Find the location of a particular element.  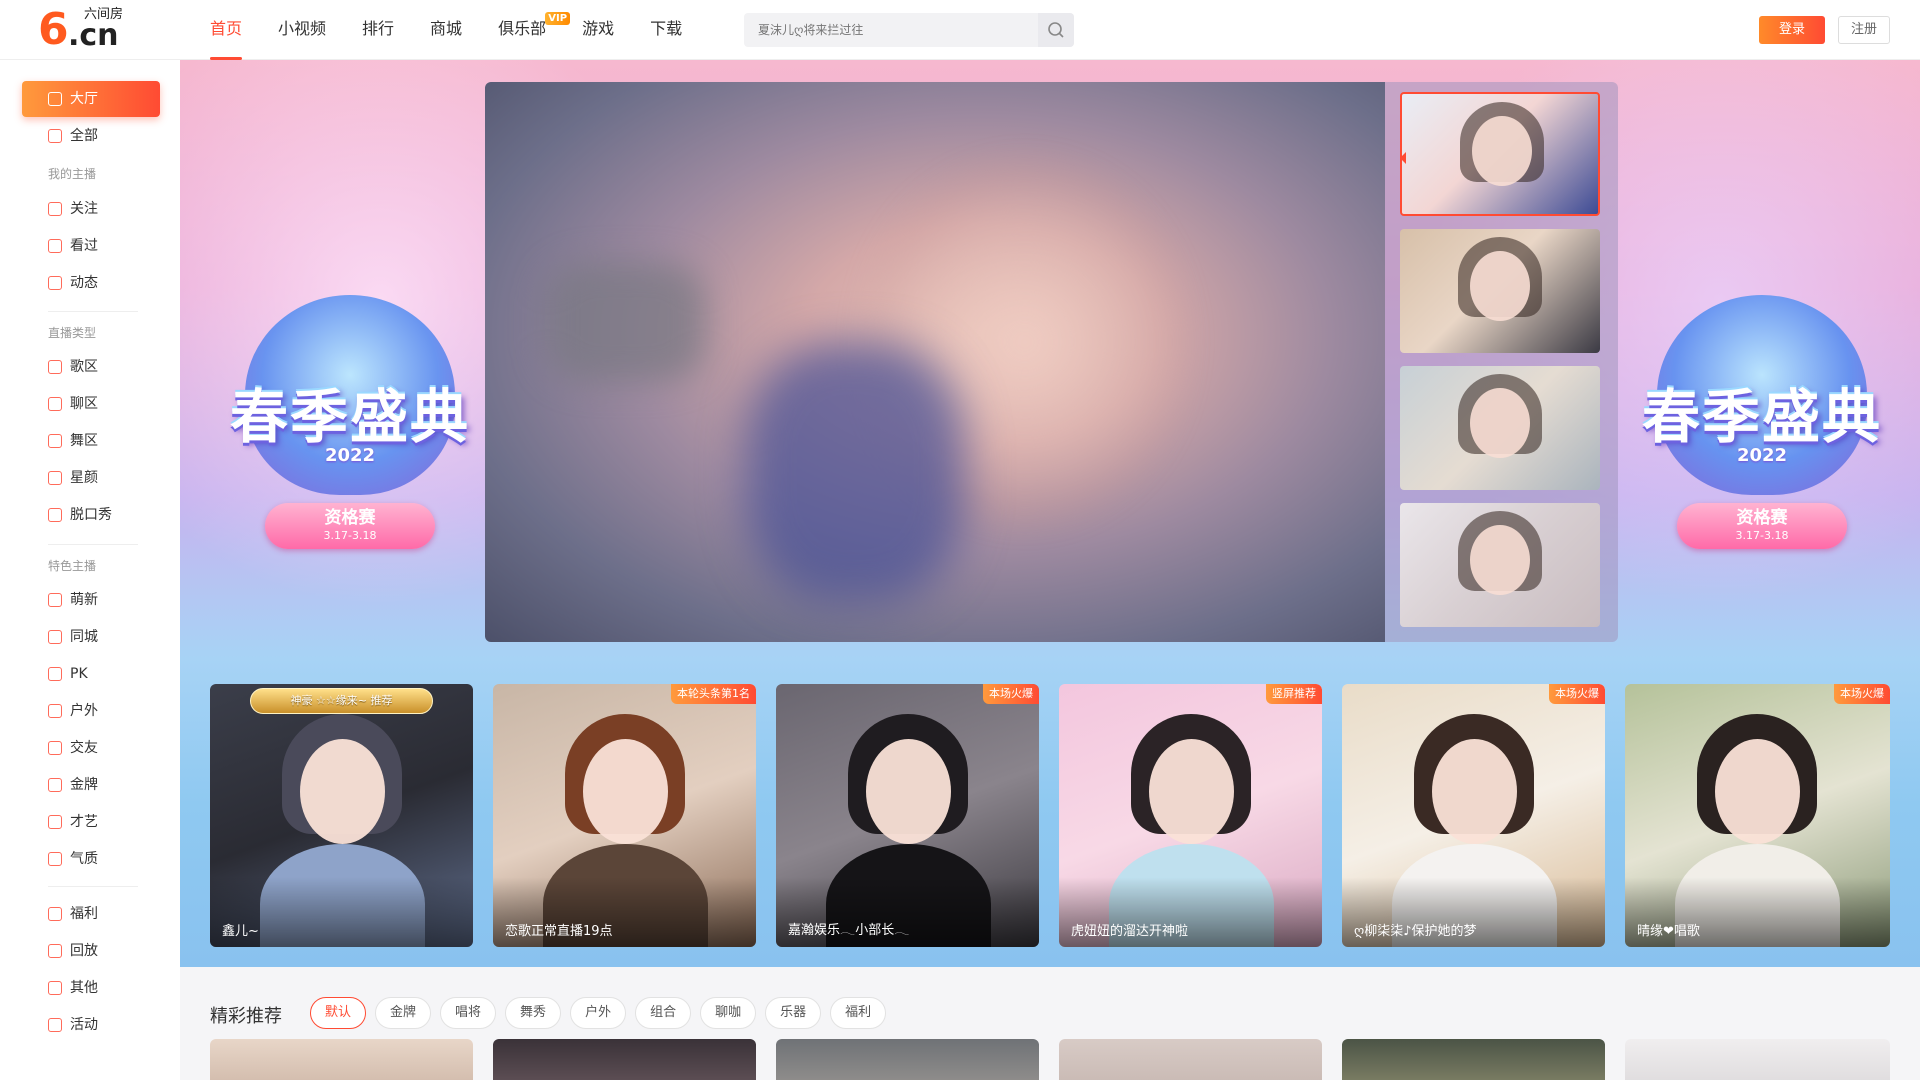

sidebar-item-friends: 交友 is located at coordinates (91, 748).